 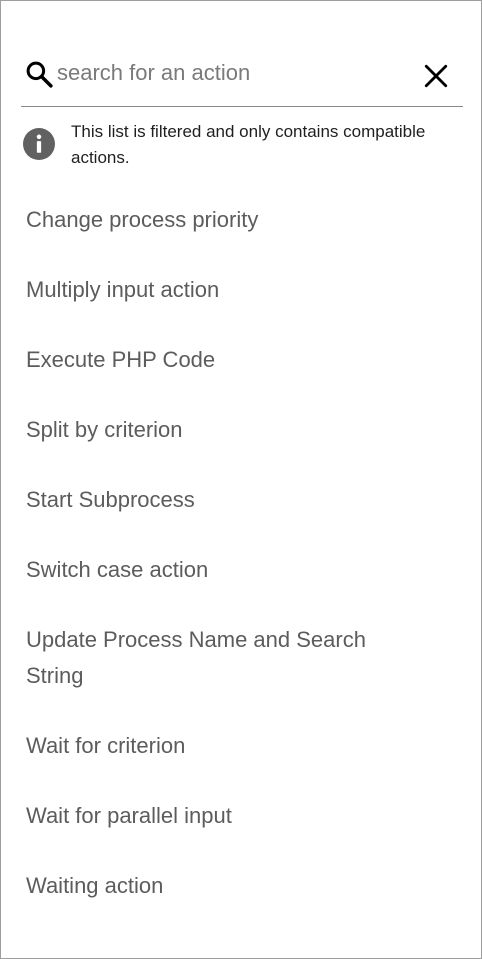 I want to click on action-item-multiply-input: Multiply input action, so click(x=241, y=290).